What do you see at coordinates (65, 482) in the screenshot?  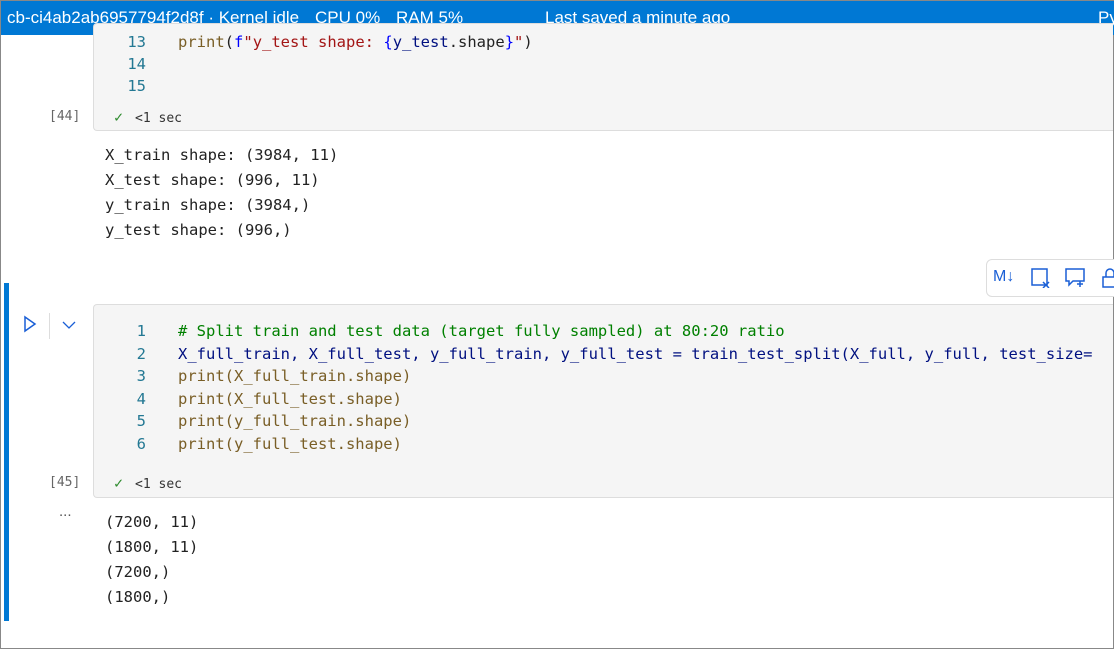 I see `execution-count: [45]` at bounding box center [65, 482].